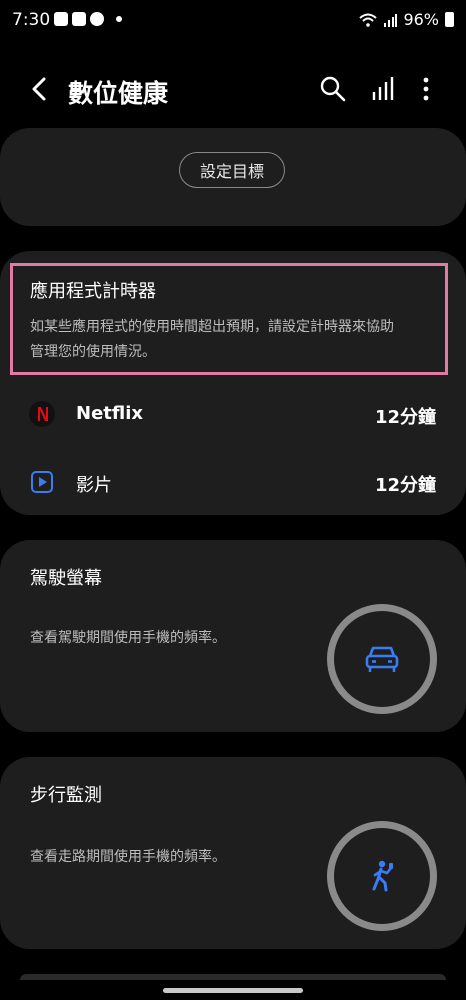 The width and height of the screenshot is (466, 1000). Describe the element at coordinates (449, 19) in the screenshot. I see `battery-icon` at that location.